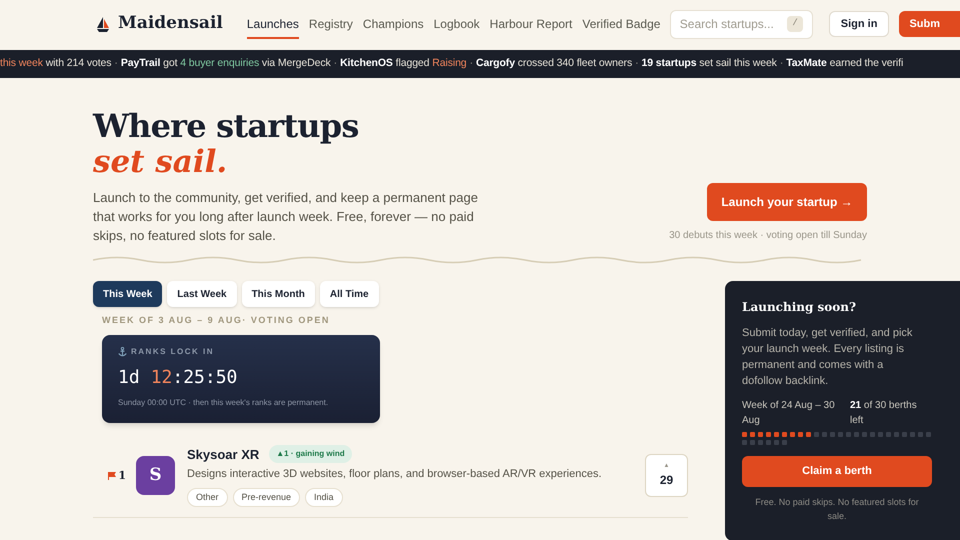 This screenshot has width=960, height=540. What do you see at coordinates (122, 351) in the screenshot?
I see `anchor-icon` at bounding box center [122, 351].